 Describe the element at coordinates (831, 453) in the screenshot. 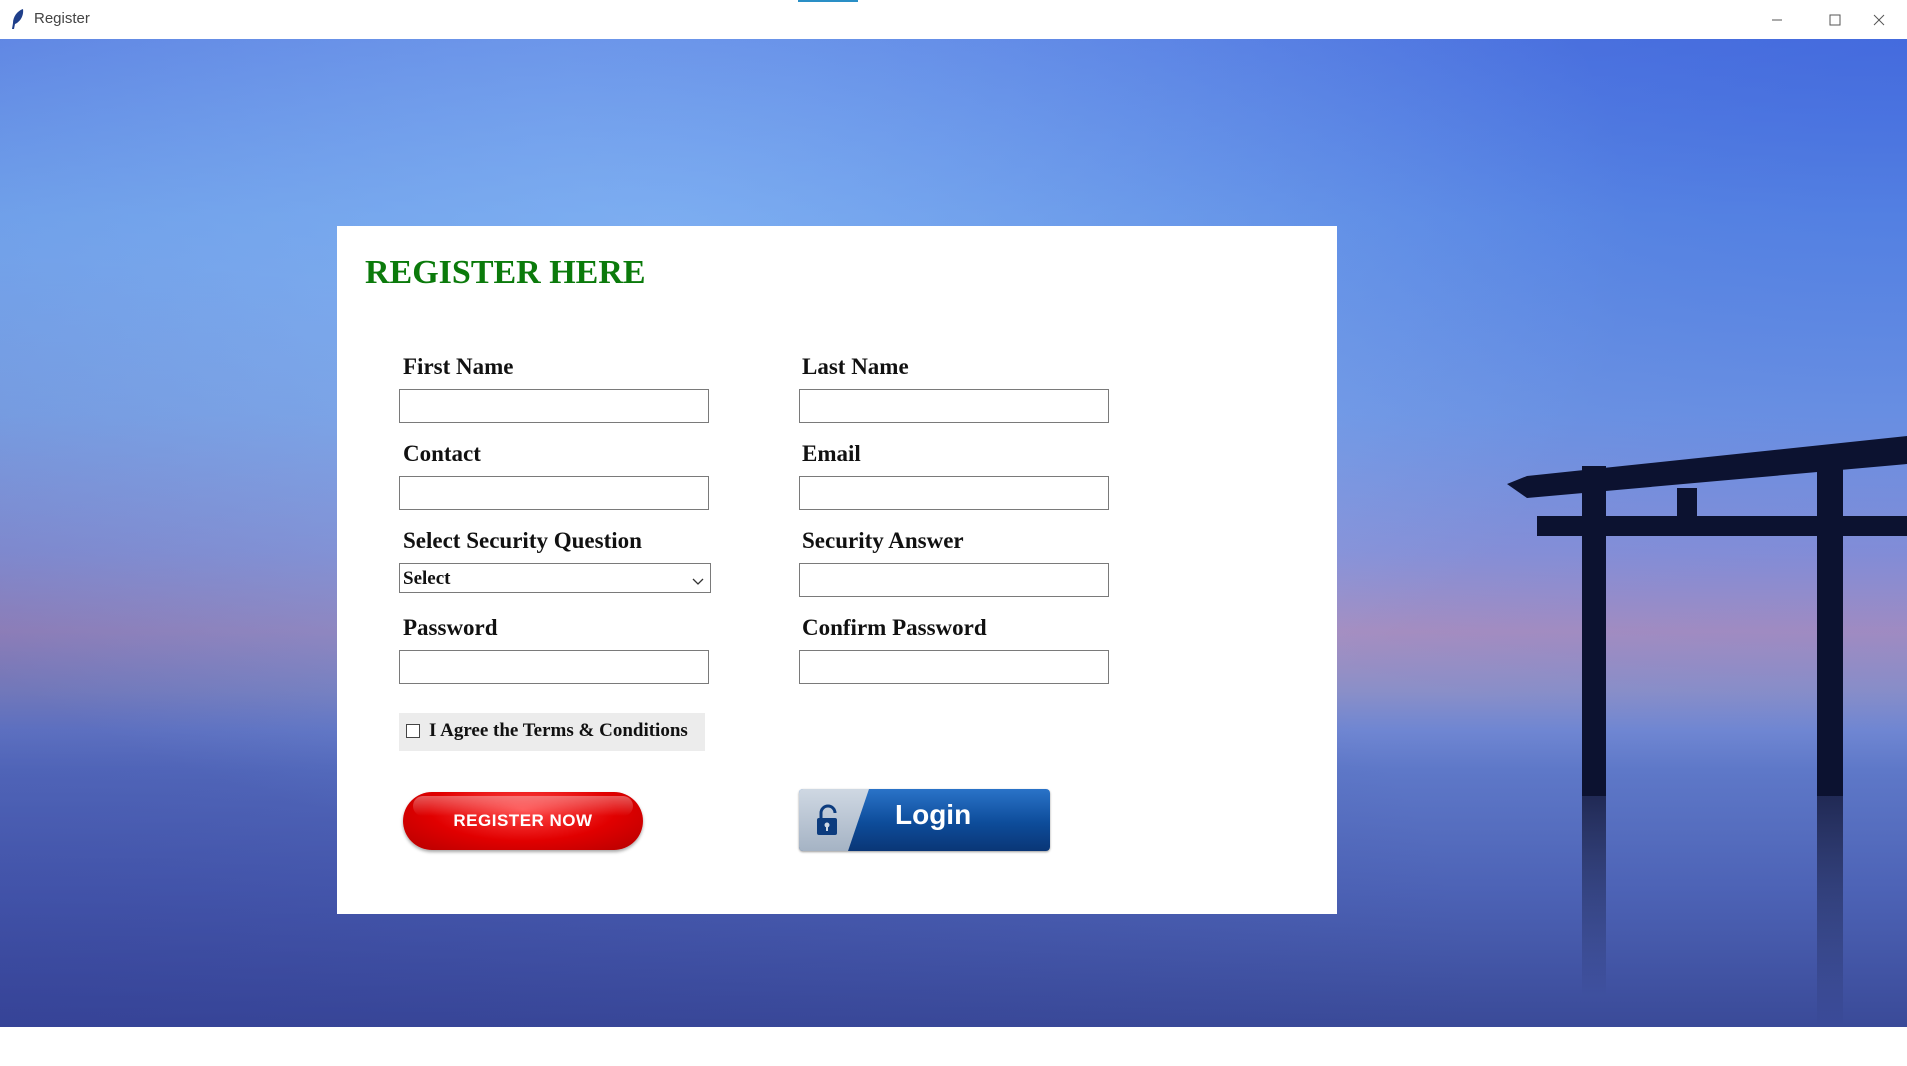

I see `email-label: Email` at that location.